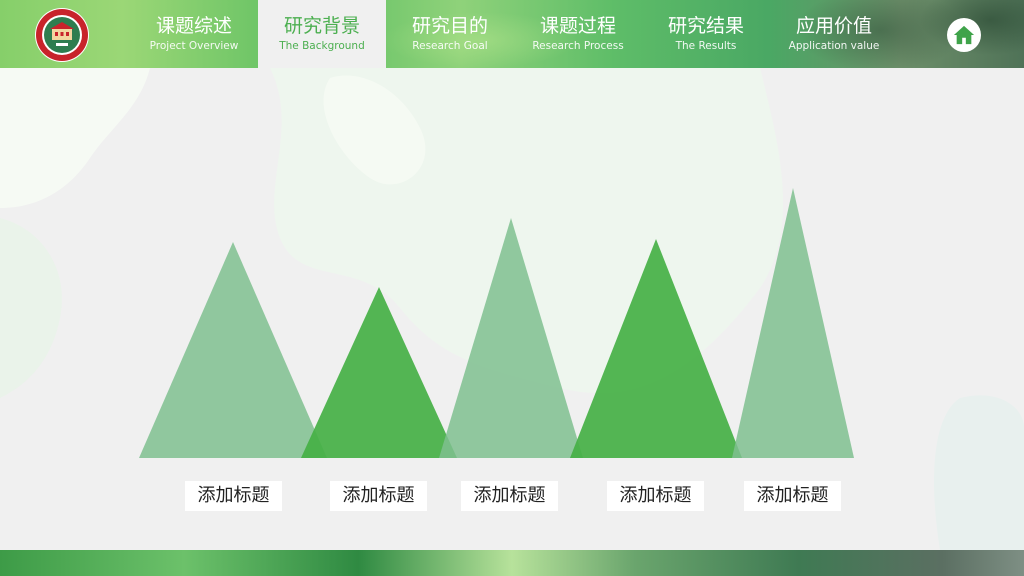 This screenshot has height=576, width=1024. I want to click on nav-label-zh: 课题综述, so click(193, 26).